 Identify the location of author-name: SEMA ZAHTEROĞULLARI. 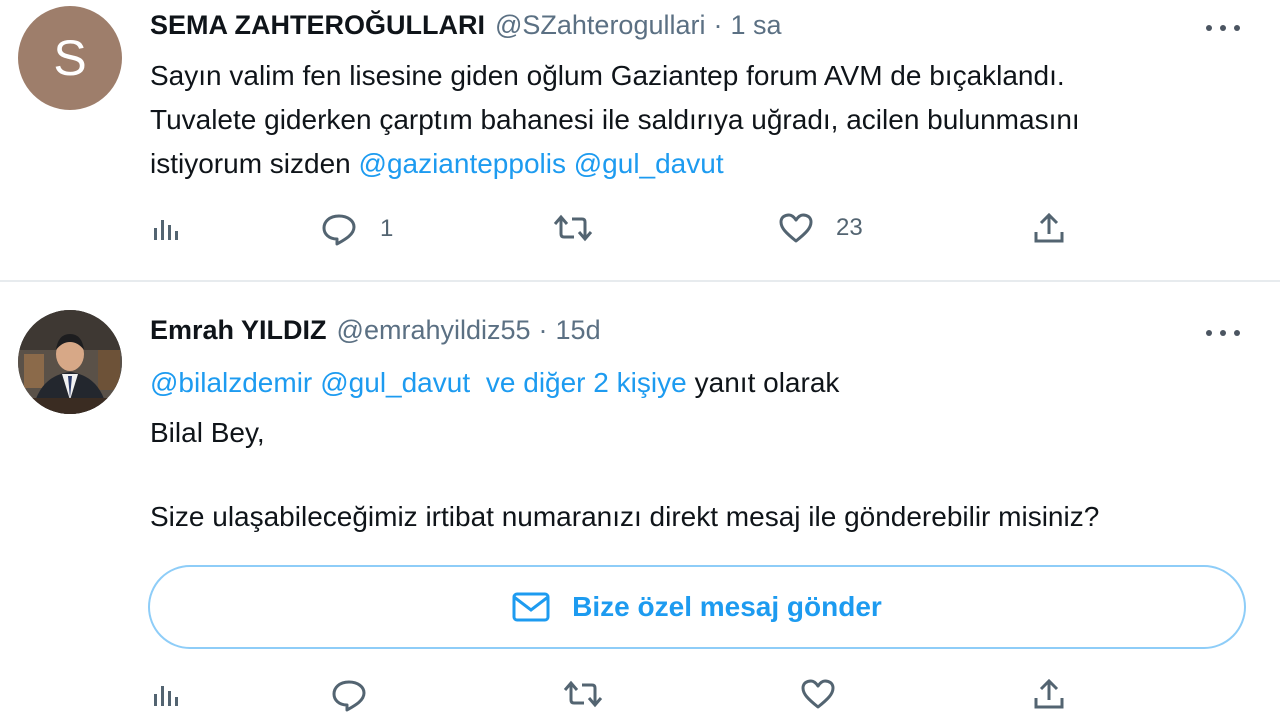
(317, 25).